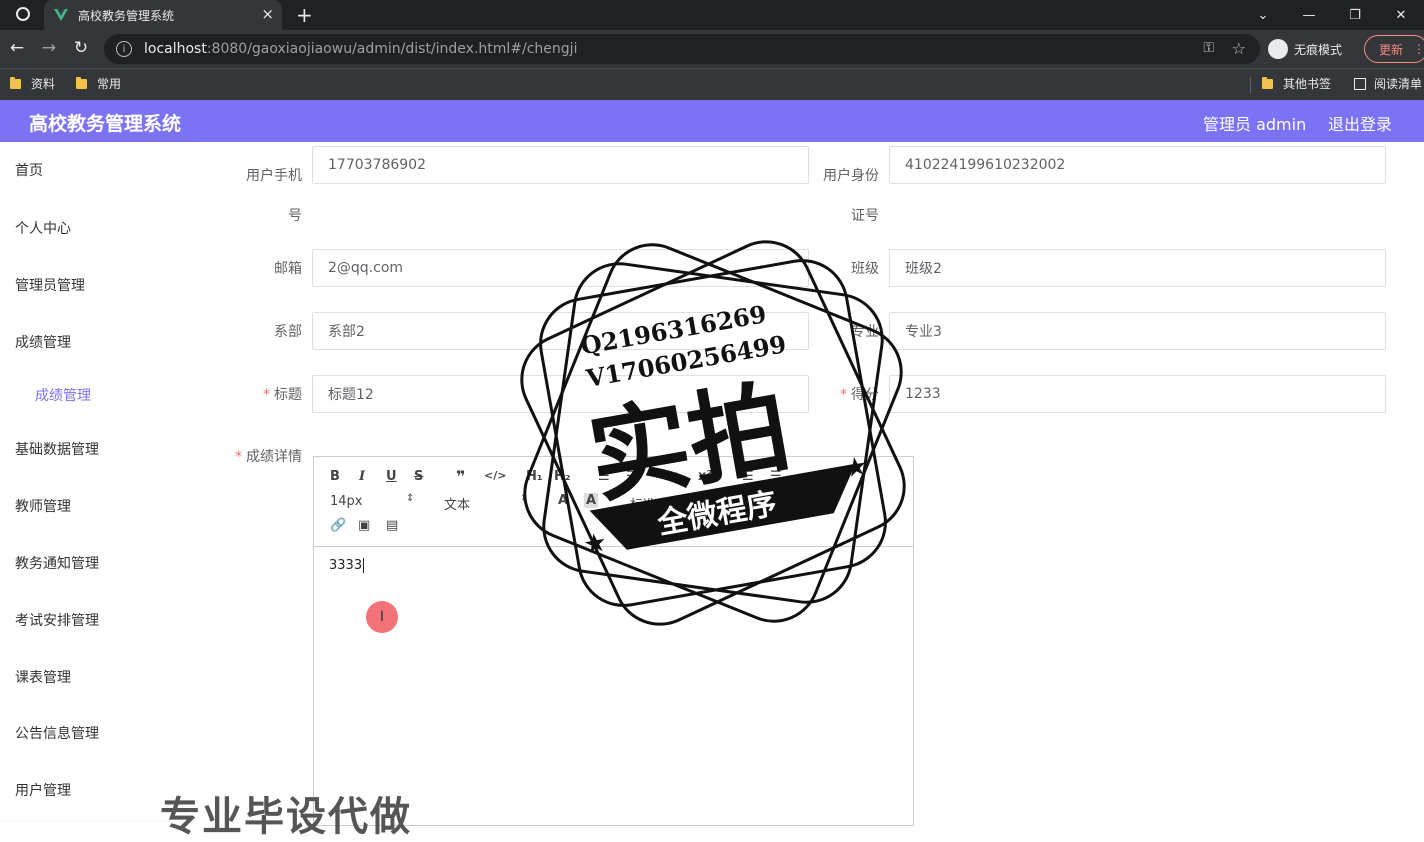  I want to click on tab-close-icon: ×, so click(267, 14).